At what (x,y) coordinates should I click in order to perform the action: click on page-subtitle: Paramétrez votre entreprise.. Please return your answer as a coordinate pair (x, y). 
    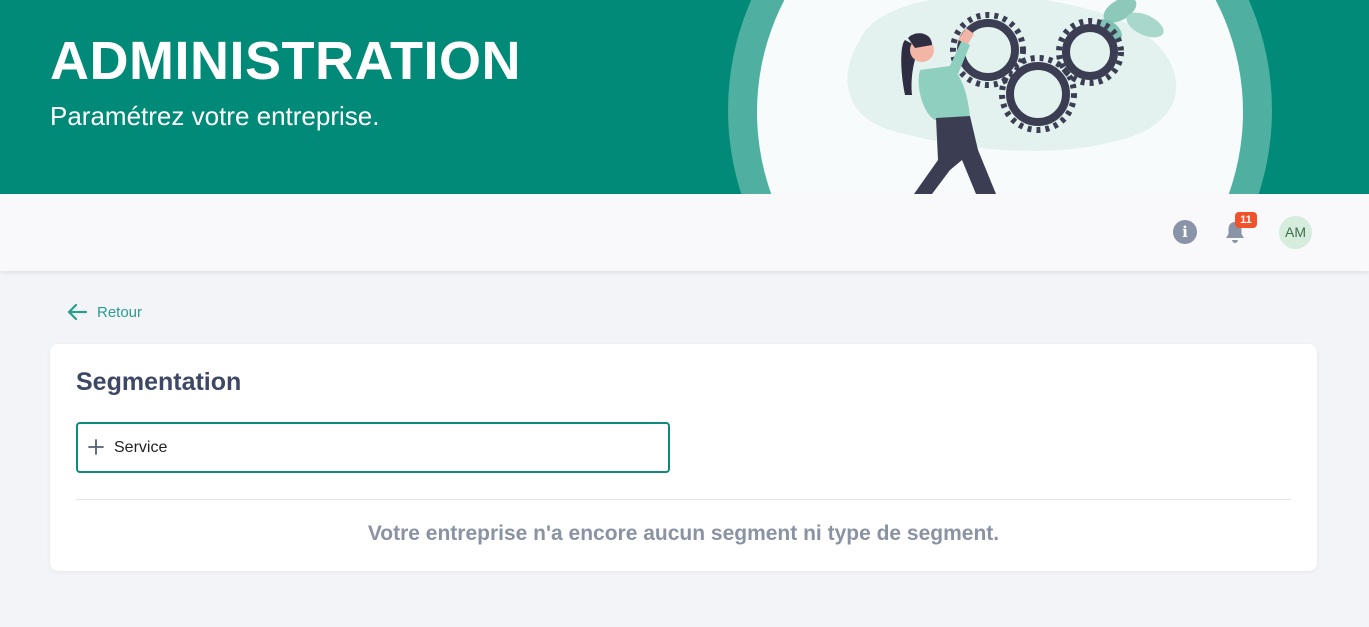
    Looking at the image, I should click on (215, 116).